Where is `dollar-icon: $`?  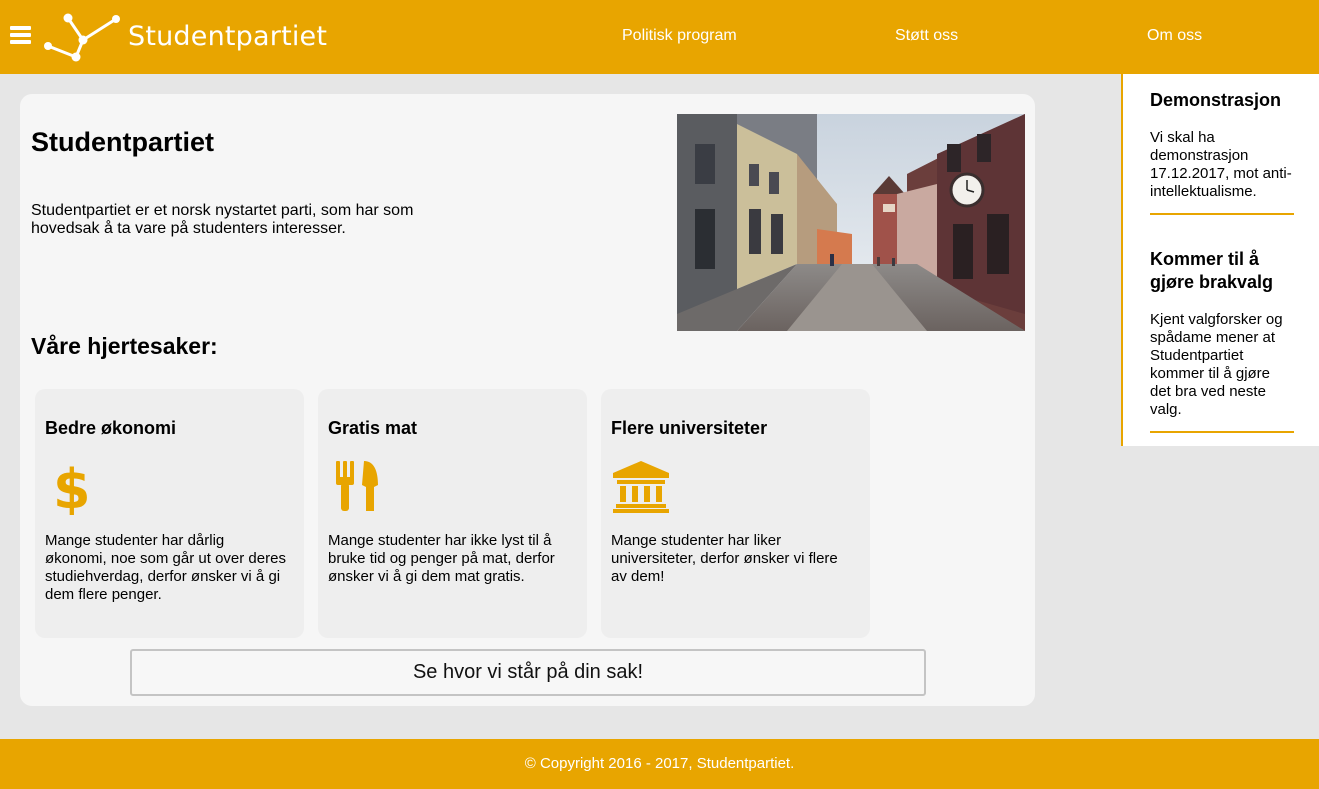
dollar-icon: $ is located at coordinates (72, 487).